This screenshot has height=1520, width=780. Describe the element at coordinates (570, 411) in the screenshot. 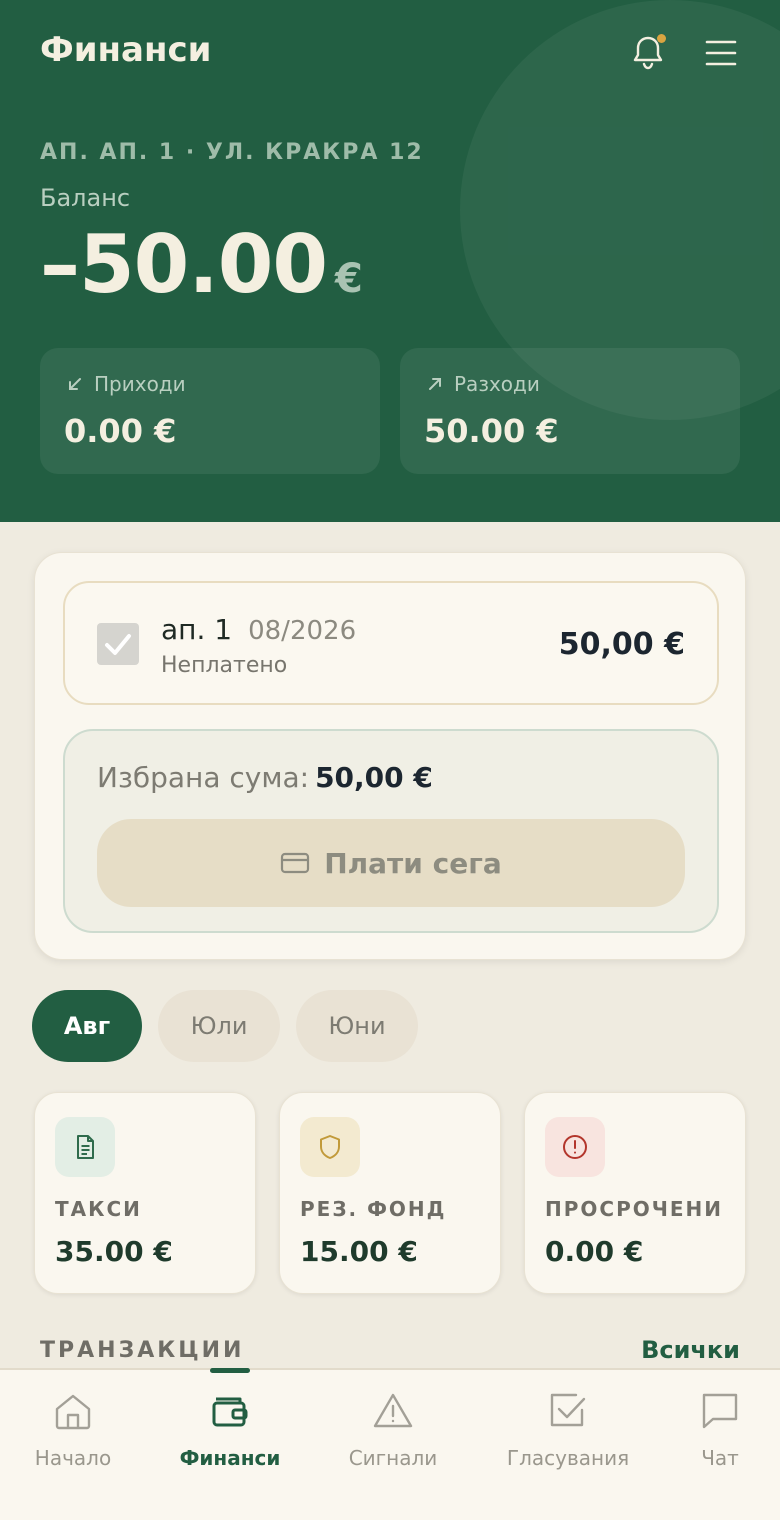

I see `expense-card: Разходи 50.00 €` at that location.